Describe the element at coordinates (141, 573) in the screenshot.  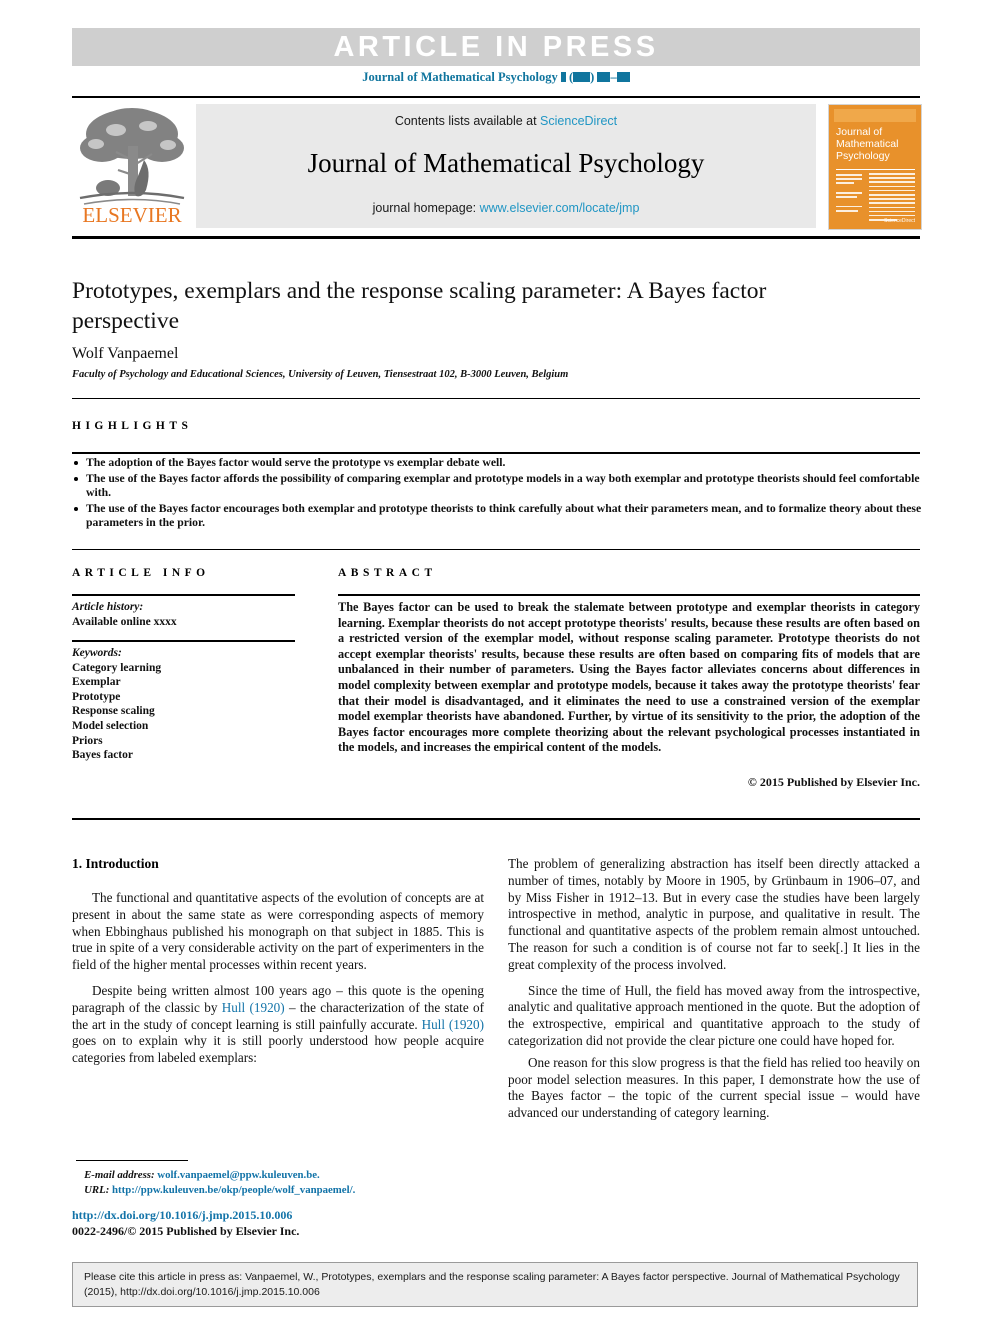
I see `article-info-heading: ARTICLE INFO` at that location.